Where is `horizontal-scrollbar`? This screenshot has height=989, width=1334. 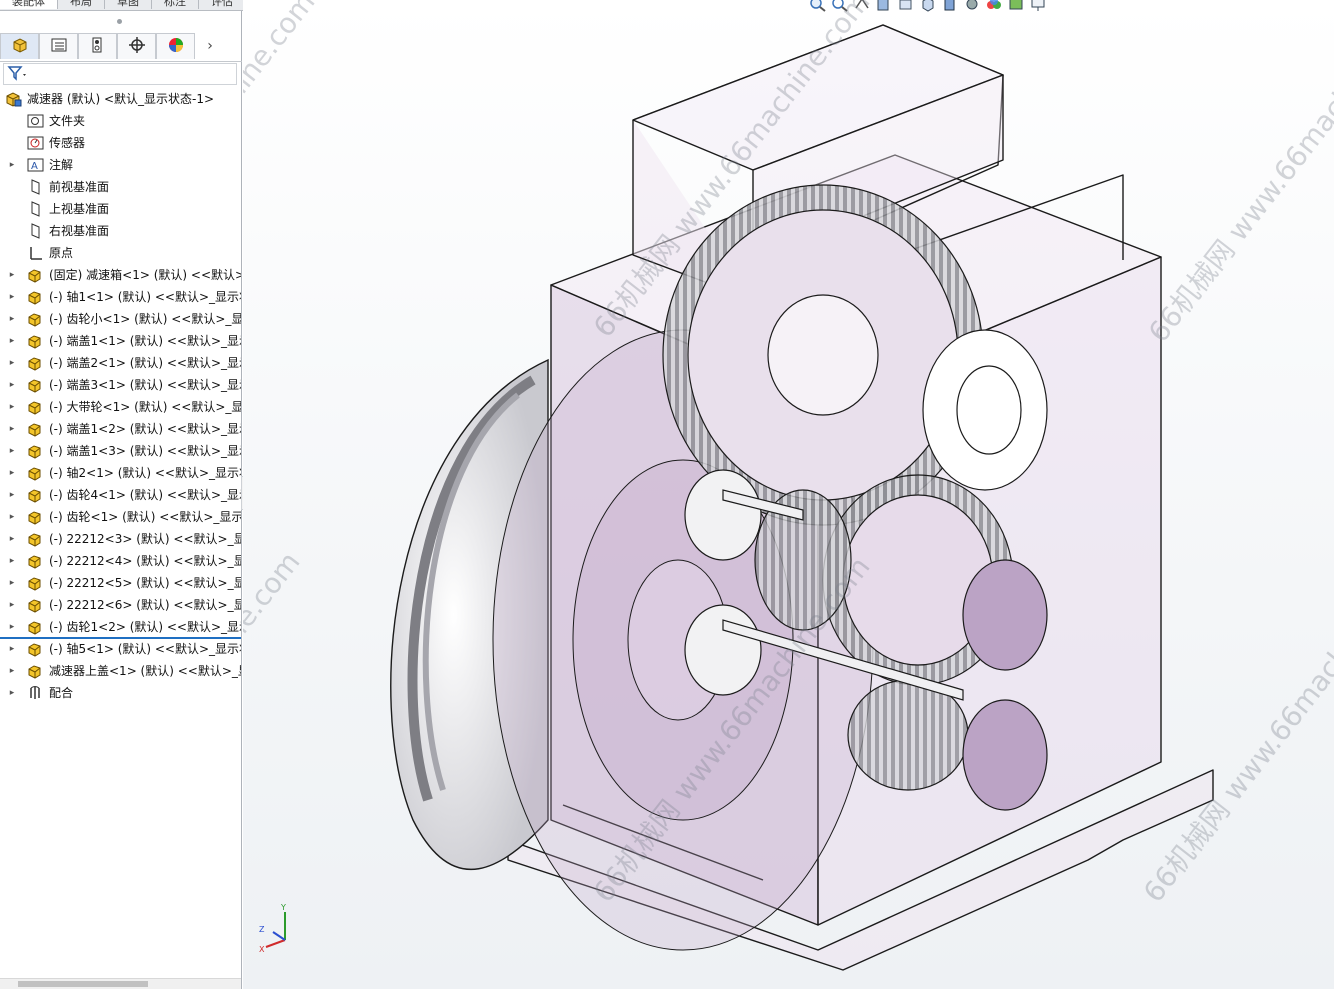
horizontal-scrollbar is located at coordinates (120, 983).